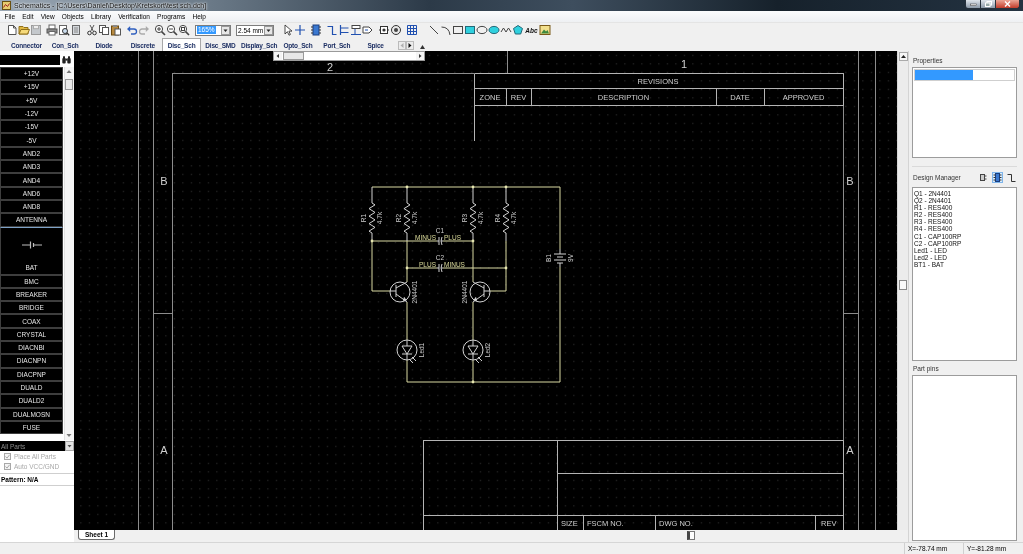  What do you see at coordinates (132, 30) in the screenshot?
I see `undo-icon` at bounding box center [132, 30].